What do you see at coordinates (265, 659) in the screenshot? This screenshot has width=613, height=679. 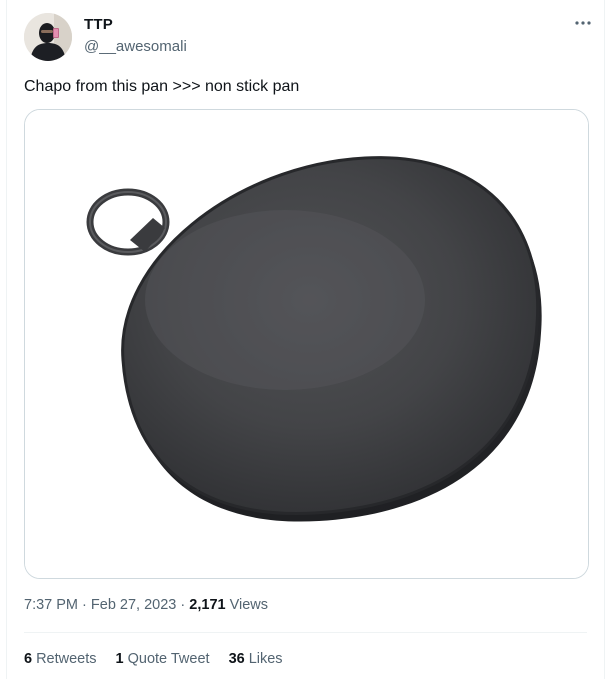 I see `likes-label: Likes` at bounding box center [265, 659].